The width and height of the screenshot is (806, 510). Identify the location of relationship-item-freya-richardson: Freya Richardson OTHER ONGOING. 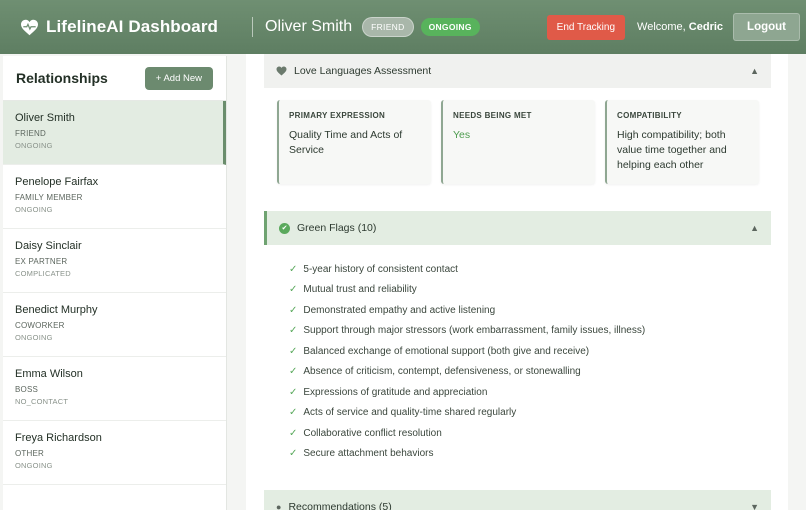
(114, 453).